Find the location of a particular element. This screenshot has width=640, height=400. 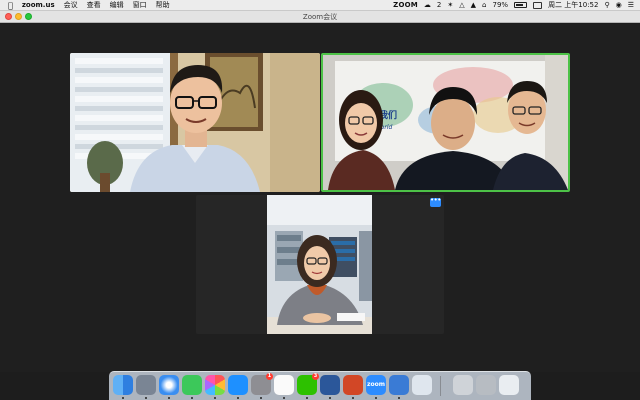

bluetooth-icon: ✶ is located at coordinates (450, 5).